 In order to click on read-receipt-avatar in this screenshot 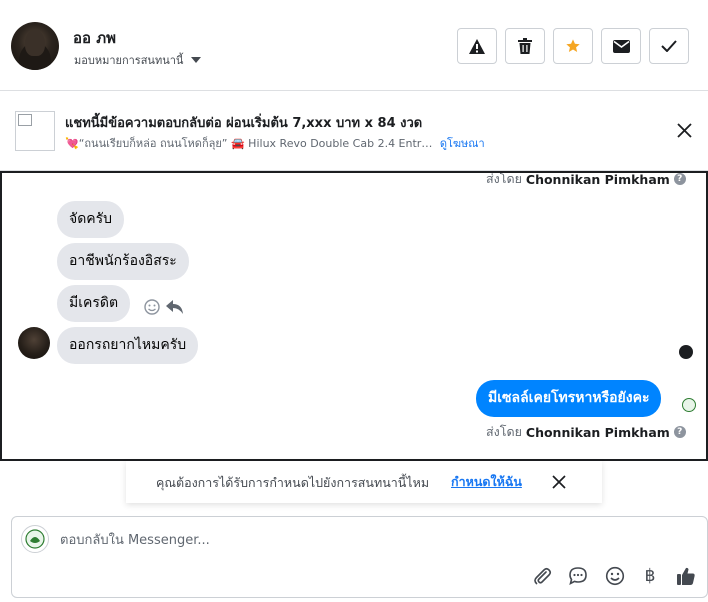, I will do `click(686, 352)`.